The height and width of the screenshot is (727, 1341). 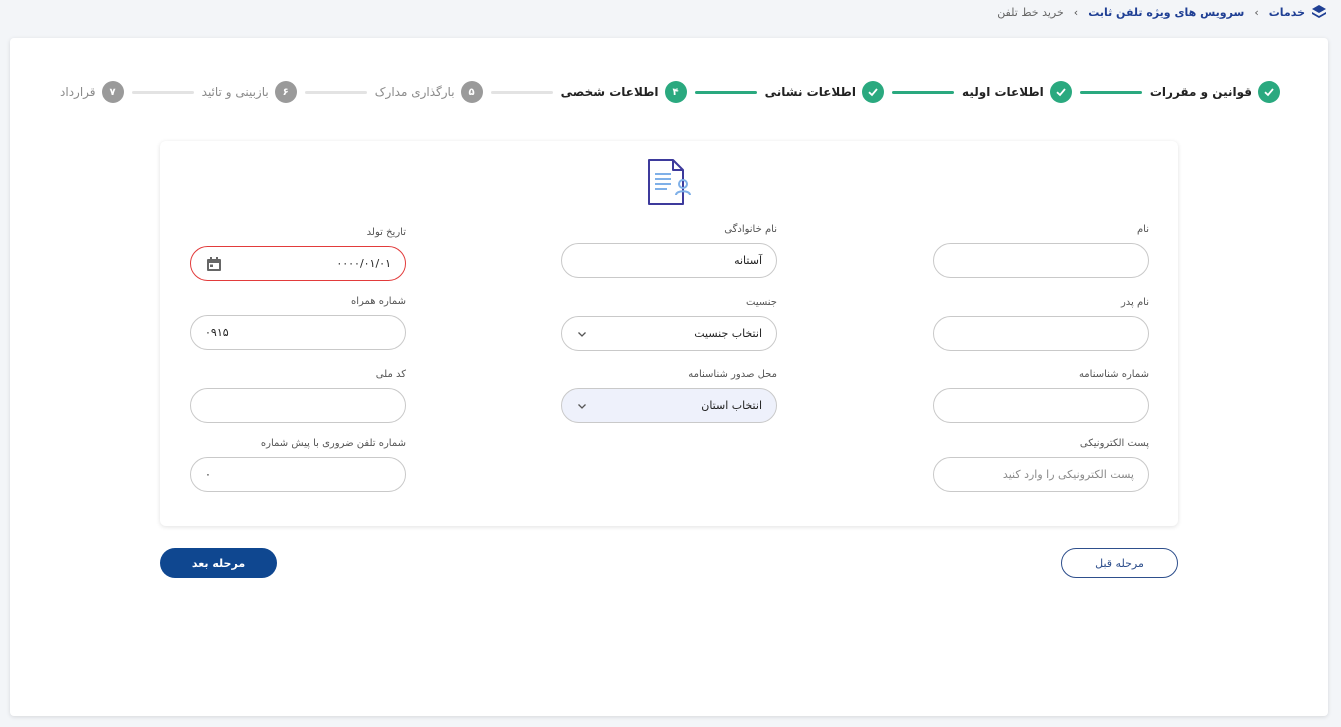 What do you see at coordinates (298, 405) in the screenshot?
I see `national-code-input` at bounding box center [298, 405].